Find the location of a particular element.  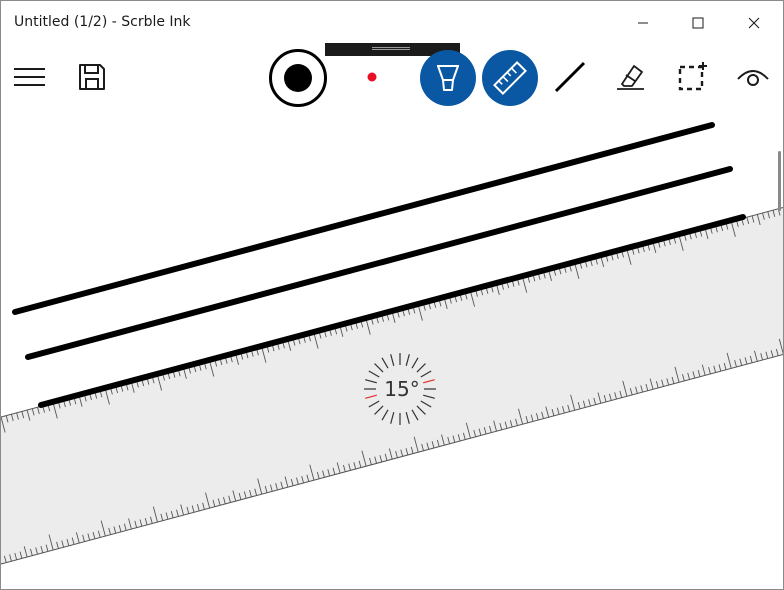

window-title: Untitled (1/2) - Scrble Ink is located at coordinates (102, 22).